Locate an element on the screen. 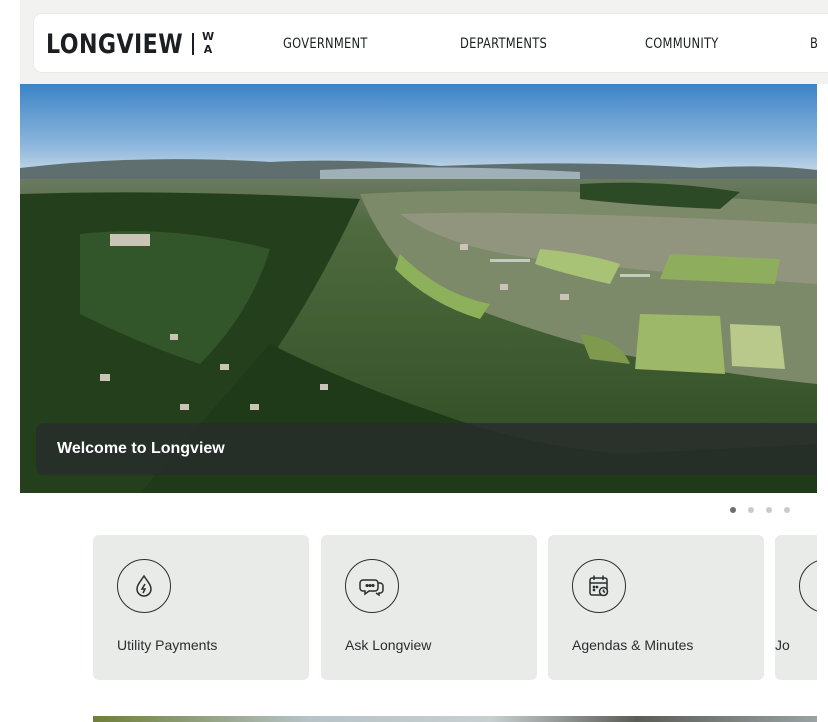  nav-government: GOVERNMENT is located at coordinates (325, 44).